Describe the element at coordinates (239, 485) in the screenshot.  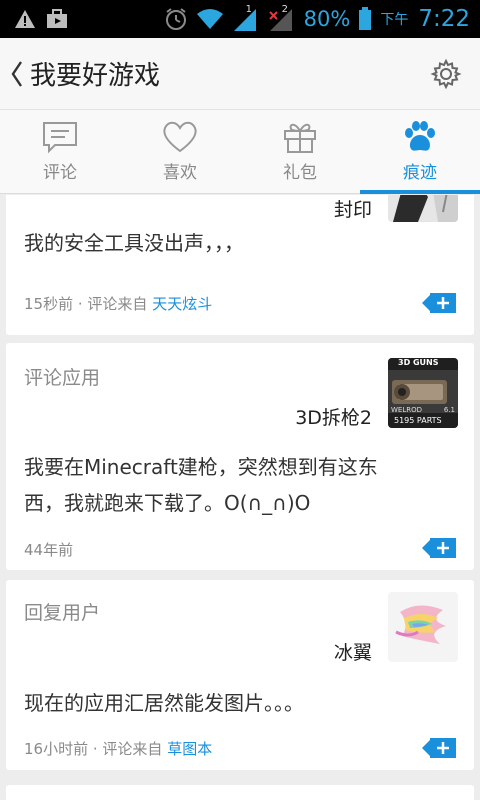
I see `comment-text: 我要在Minecraft建枪，突然想到有这东 西，我就跑来下载了。O(∩_∩)O` at that location.